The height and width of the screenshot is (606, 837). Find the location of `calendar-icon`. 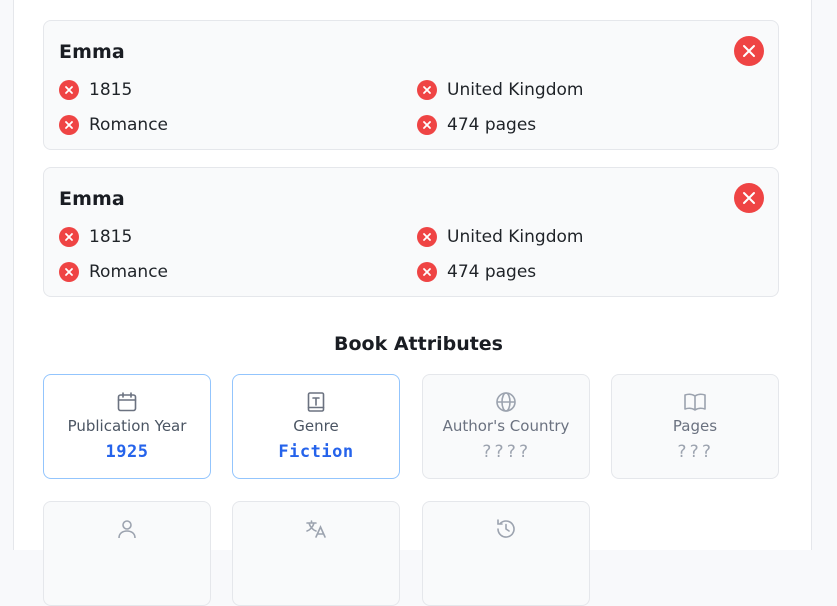

calendar-icon is located at coordinates (127, 402).